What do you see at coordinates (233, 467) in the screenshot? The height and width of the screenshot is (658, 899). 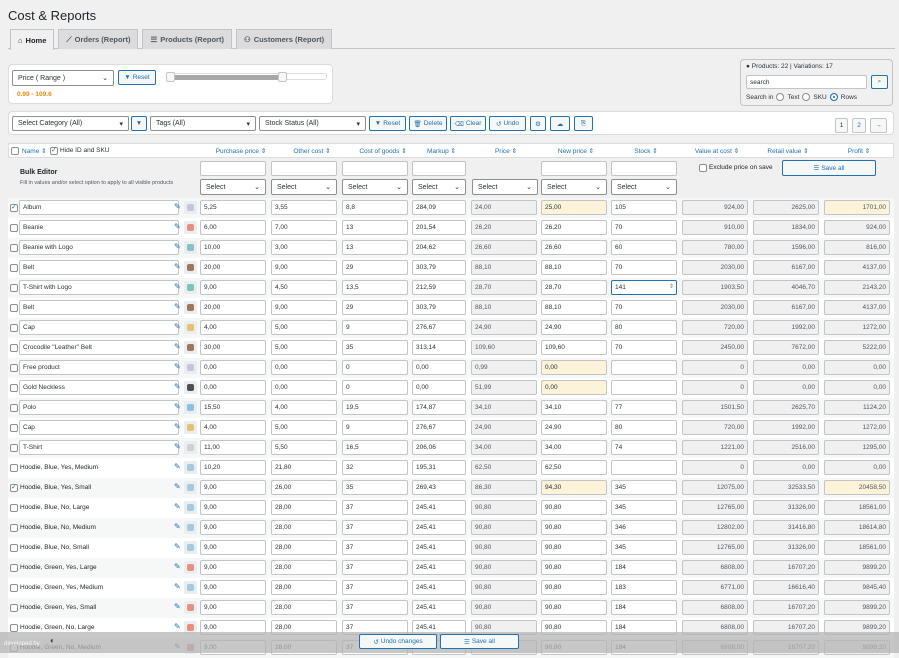 I see `purchase-price-input: 10,20` at bounding box center [233, 467].